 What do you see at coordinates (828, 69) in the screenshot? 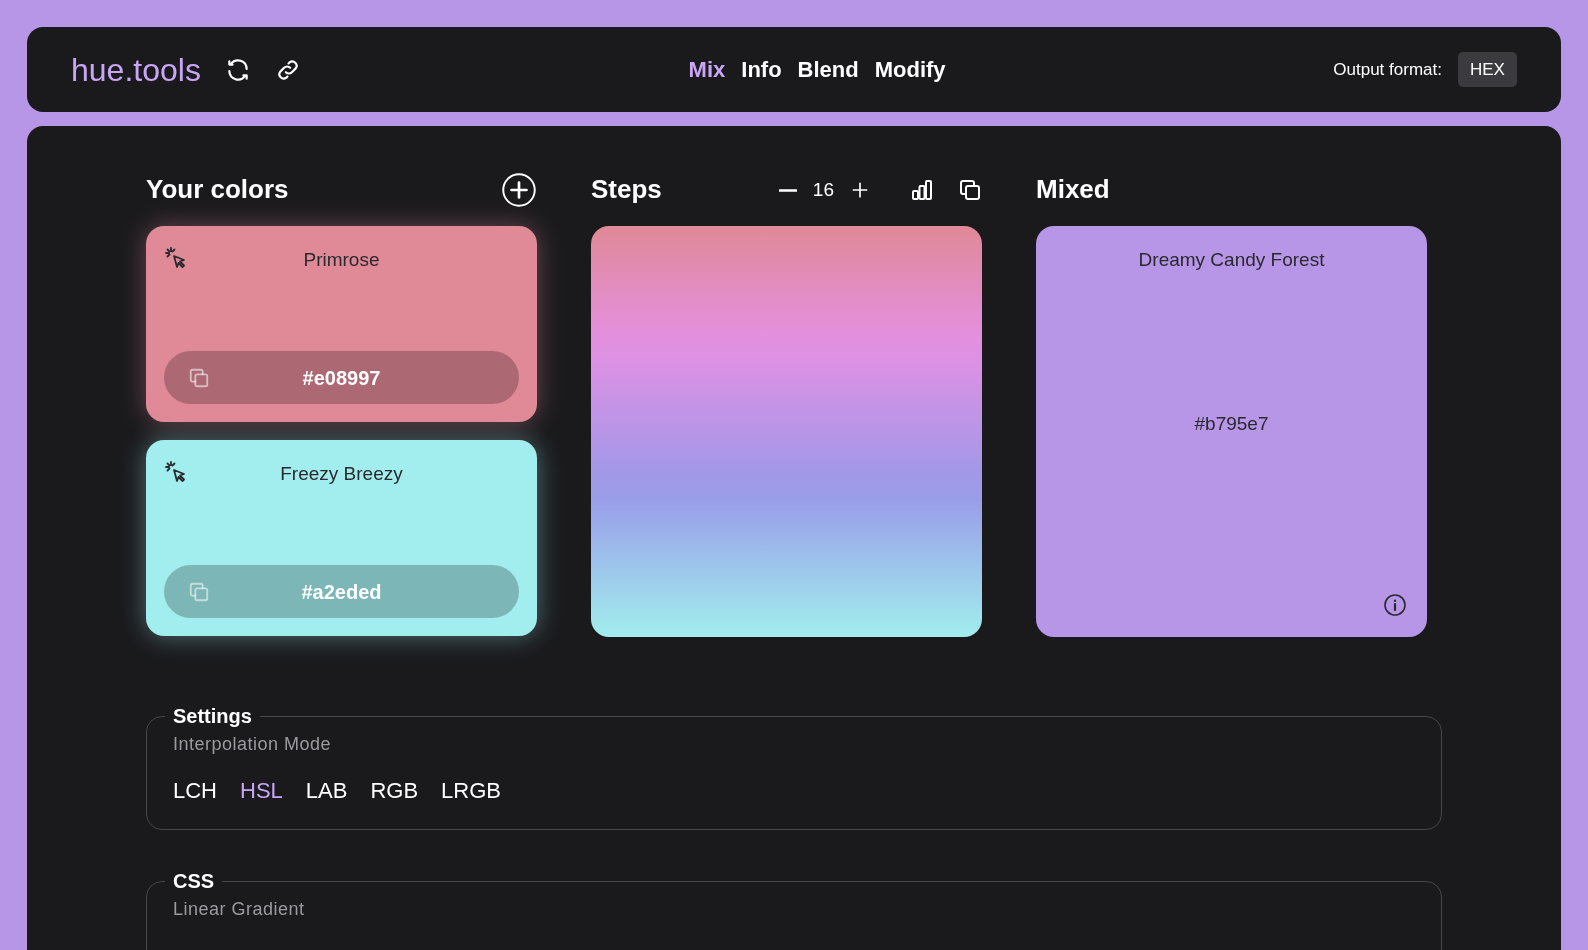
I see `nav-tab: Blend` at bounding box center [828, 69].